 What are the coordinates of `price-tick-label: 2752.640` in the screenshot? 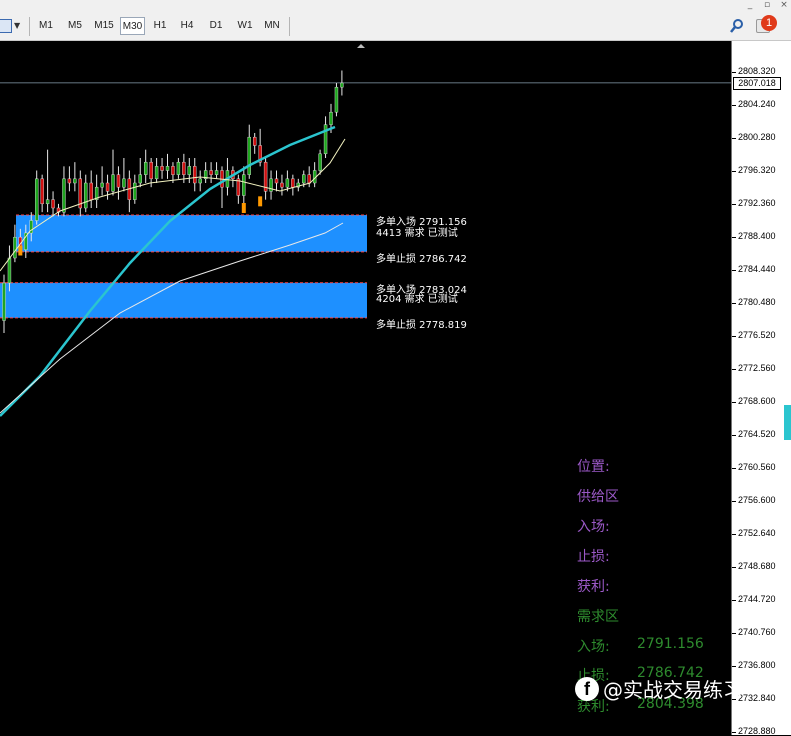 It's located at (757, 533).